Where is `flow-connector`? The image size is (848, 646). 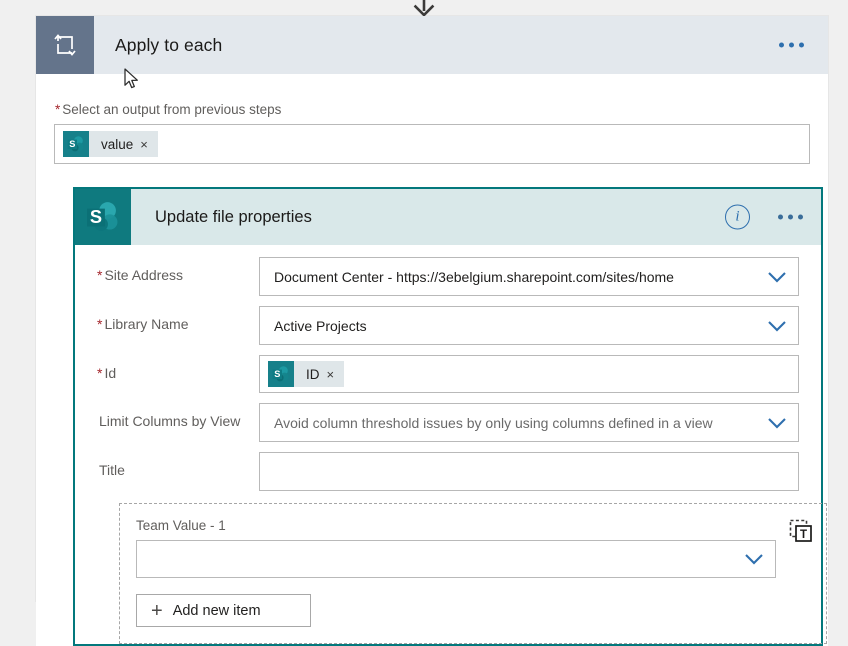 flow-connector is located at coordinates (424, 8).